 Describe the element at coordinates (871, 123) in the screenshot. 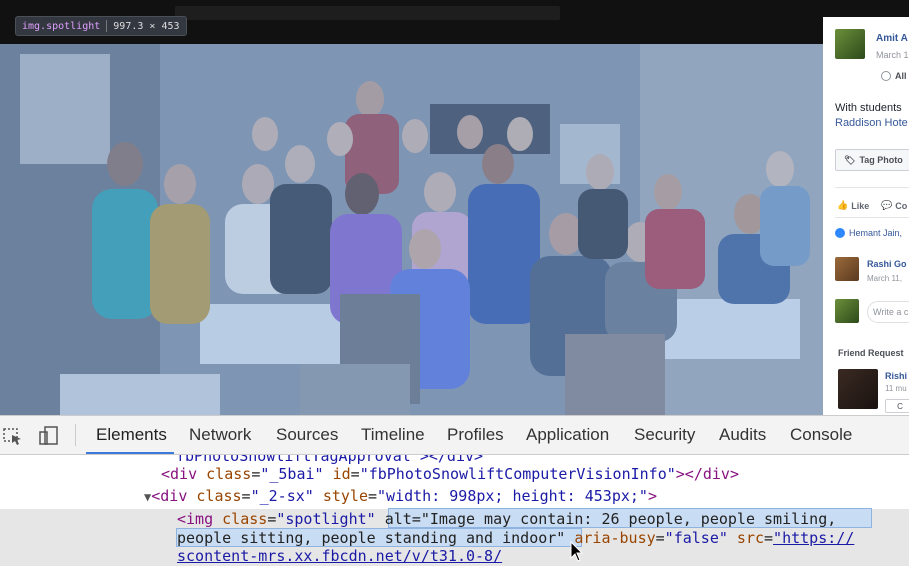

I see `location-link: Raddison Hote` at that location.